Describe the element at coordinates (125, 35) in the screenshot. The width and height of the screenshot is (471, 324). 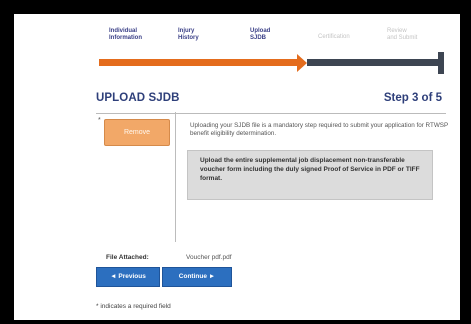
I see `step-individual-information: Individual Information` at that location.